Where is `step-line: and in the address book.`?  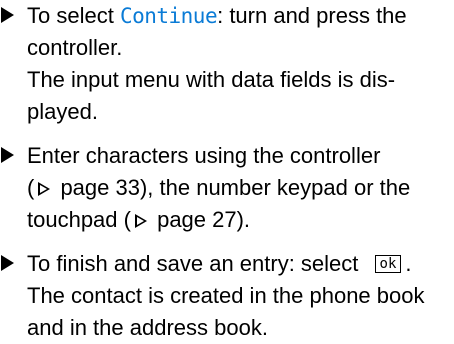
step-line: and in the address book. is located at coordinates (147, 327).